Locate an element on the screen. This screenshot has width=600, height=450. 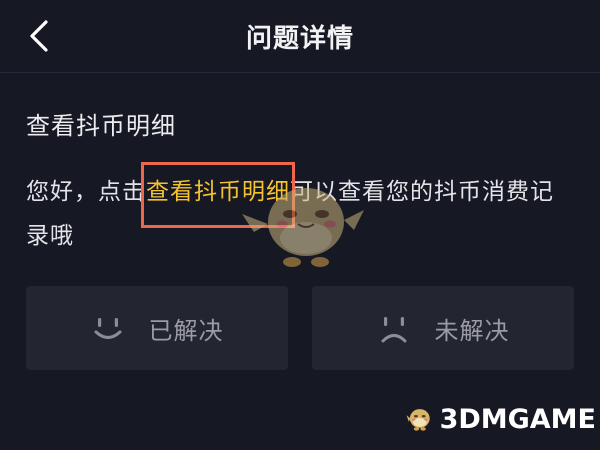
question-title: 查看抖币明细 is located at coordinates (101, 126).